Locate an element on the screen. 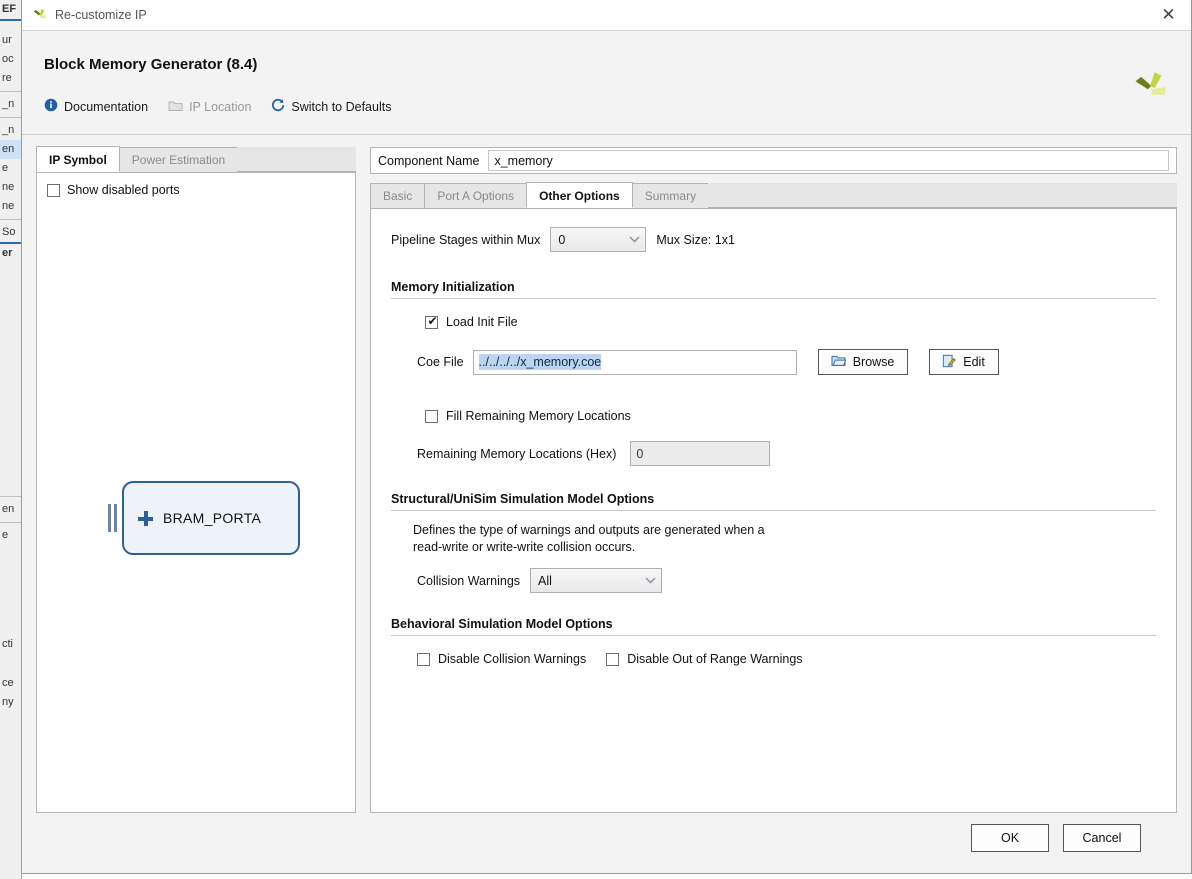  ip-location-link: IP Location is located at coordinates (209, 107).